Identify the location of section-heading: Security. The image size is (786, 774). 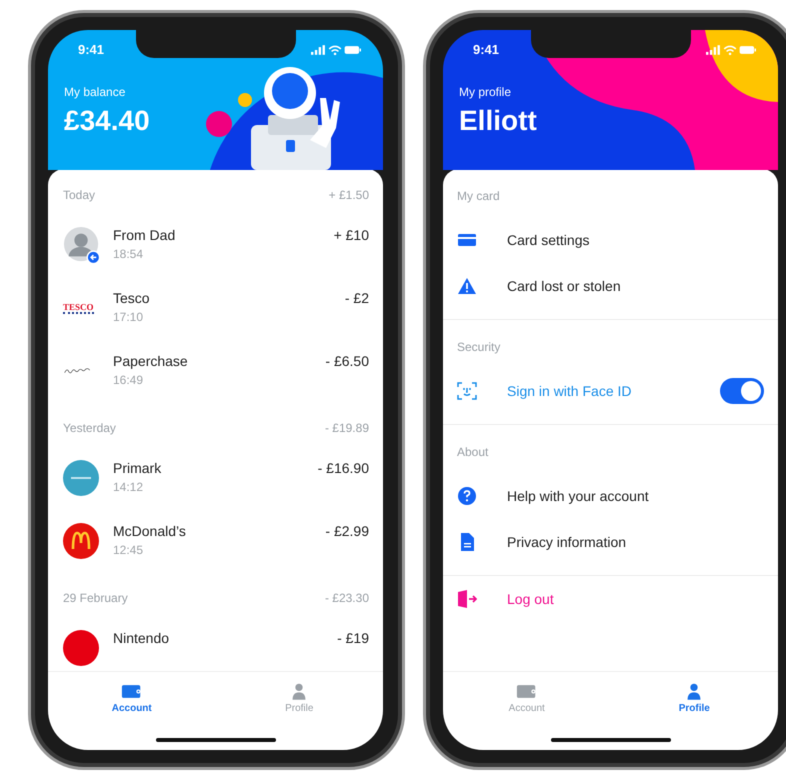
(478, 347).